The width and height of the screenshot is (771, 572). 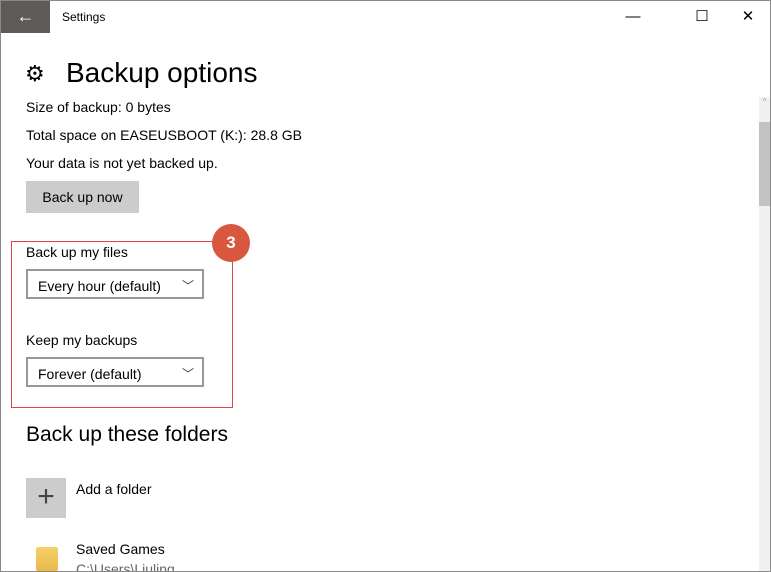 I want to click on plus-icon: +, so click(x=46, y=496).